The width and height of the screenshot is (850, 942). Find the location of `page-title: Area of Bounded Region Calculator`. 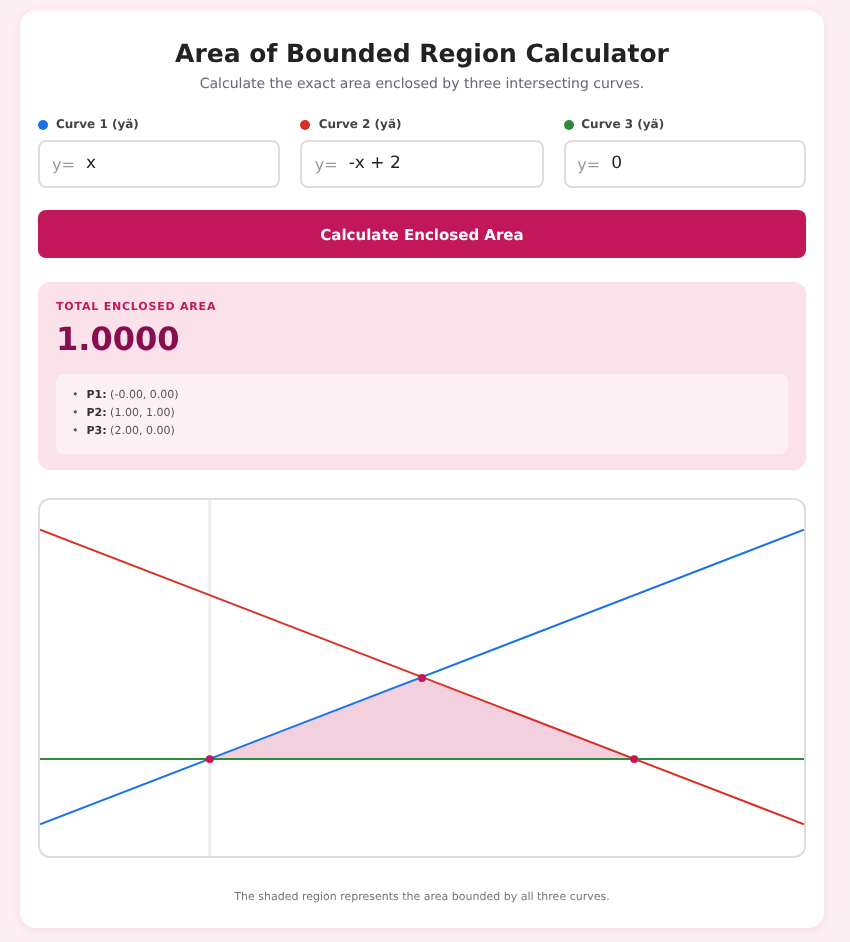

page-title: Area of Bounded Region Calculator is located at coordinates (422, 53).